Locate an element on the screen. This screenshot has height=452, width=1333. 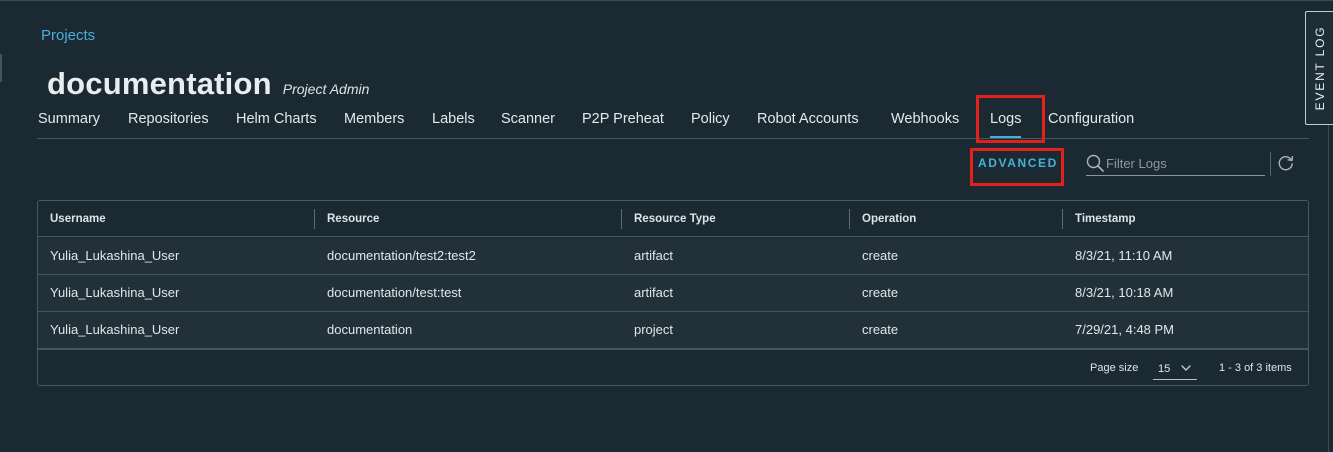
project-role: Project Admin is located at coordinates (326, 89).